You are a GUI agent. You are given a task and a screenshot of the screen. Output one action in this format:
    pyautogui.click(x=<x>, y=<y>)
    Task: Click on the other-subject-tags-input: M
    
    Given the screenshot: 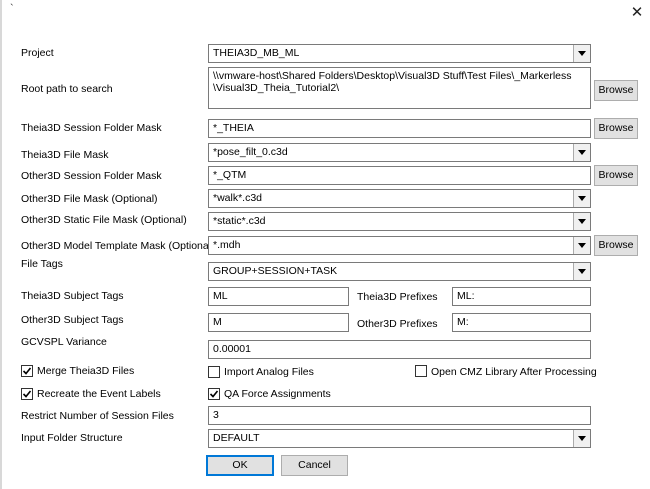 What is the action you would take?
    pyautogui.click(x=278, y=322)
    